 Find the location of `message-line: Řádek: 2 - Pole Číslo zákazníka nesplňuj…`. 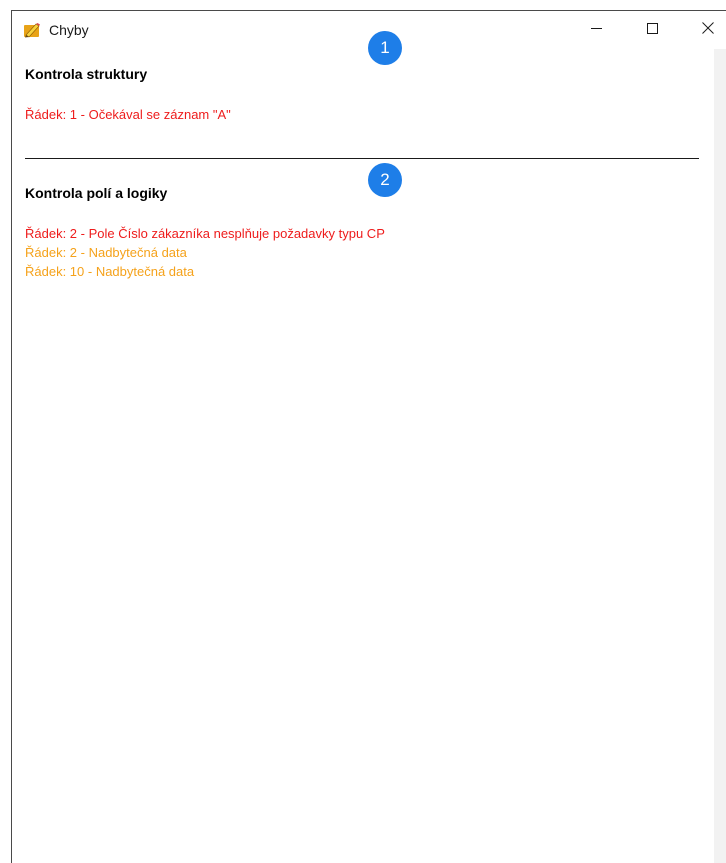

message-line: Řádek: 2 - Pole Číslo zákazníka nesplňuj… is located at coordinates (205, 233).